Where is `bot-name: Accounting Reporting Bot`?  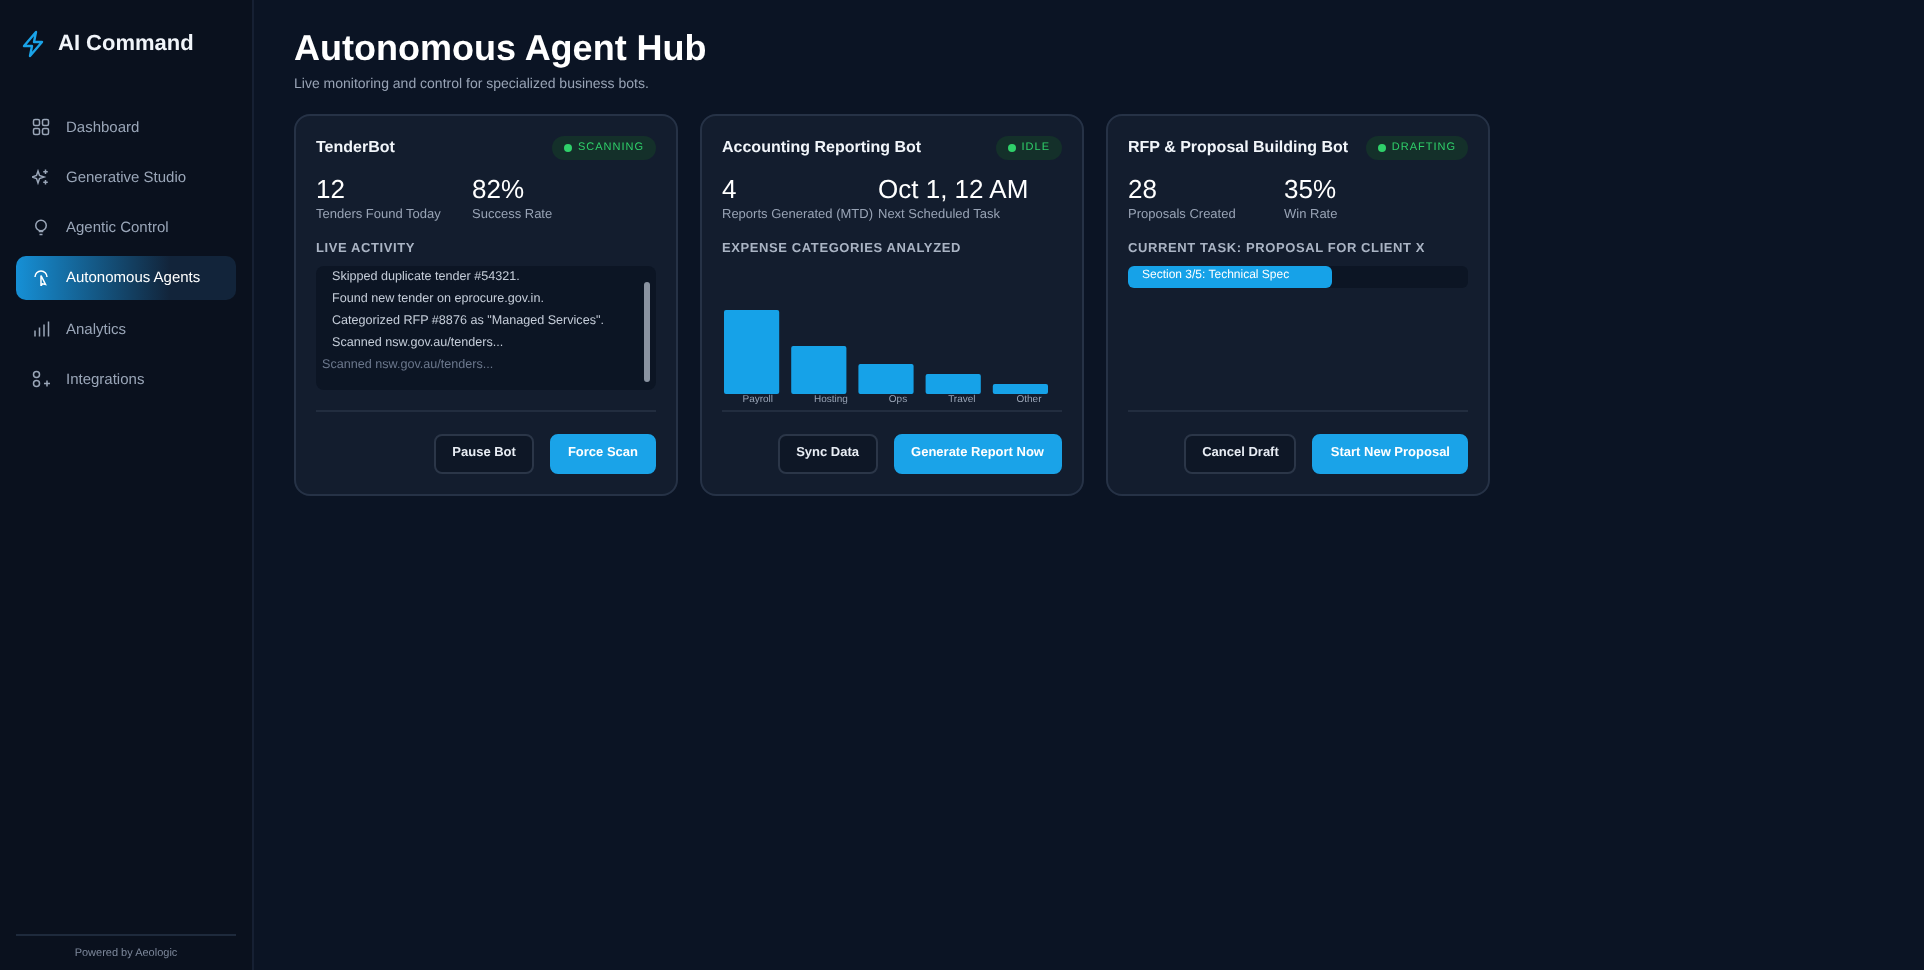 bot-name: Accounting Reporting Bot is located at coordinates (822, 148).